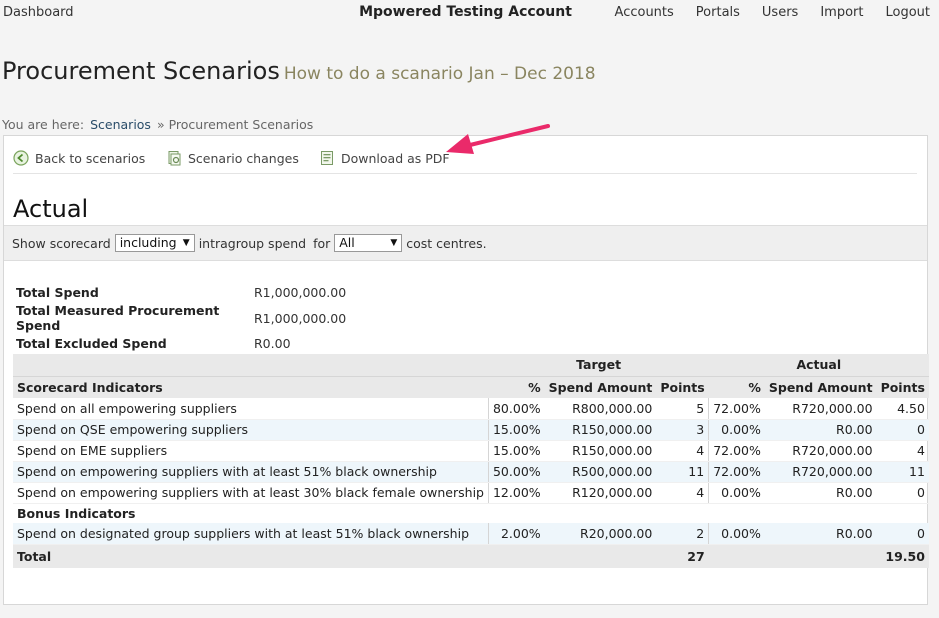  Describe the element at coordinates (446, 243) in the screenshot. I see `cost-centres-label: cost centres.` at that location.